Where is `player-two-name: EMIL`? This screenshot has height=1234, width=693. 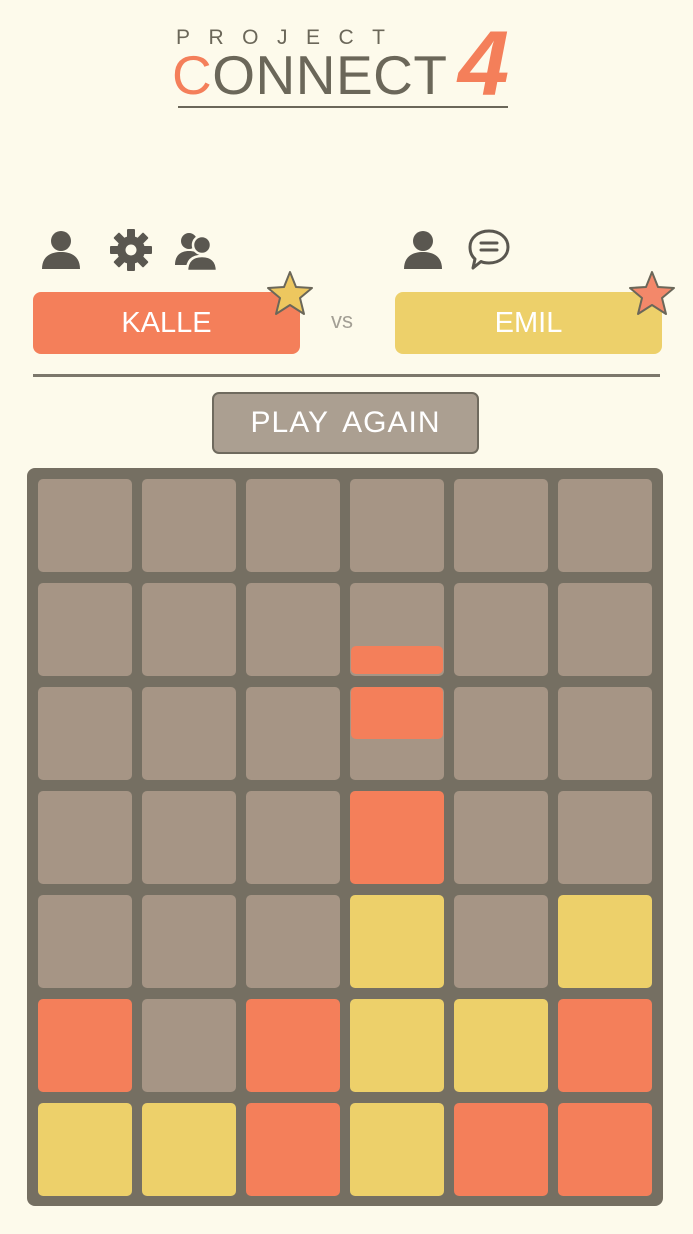
player-two-name: EMIL is located at coordinates (528, 322).